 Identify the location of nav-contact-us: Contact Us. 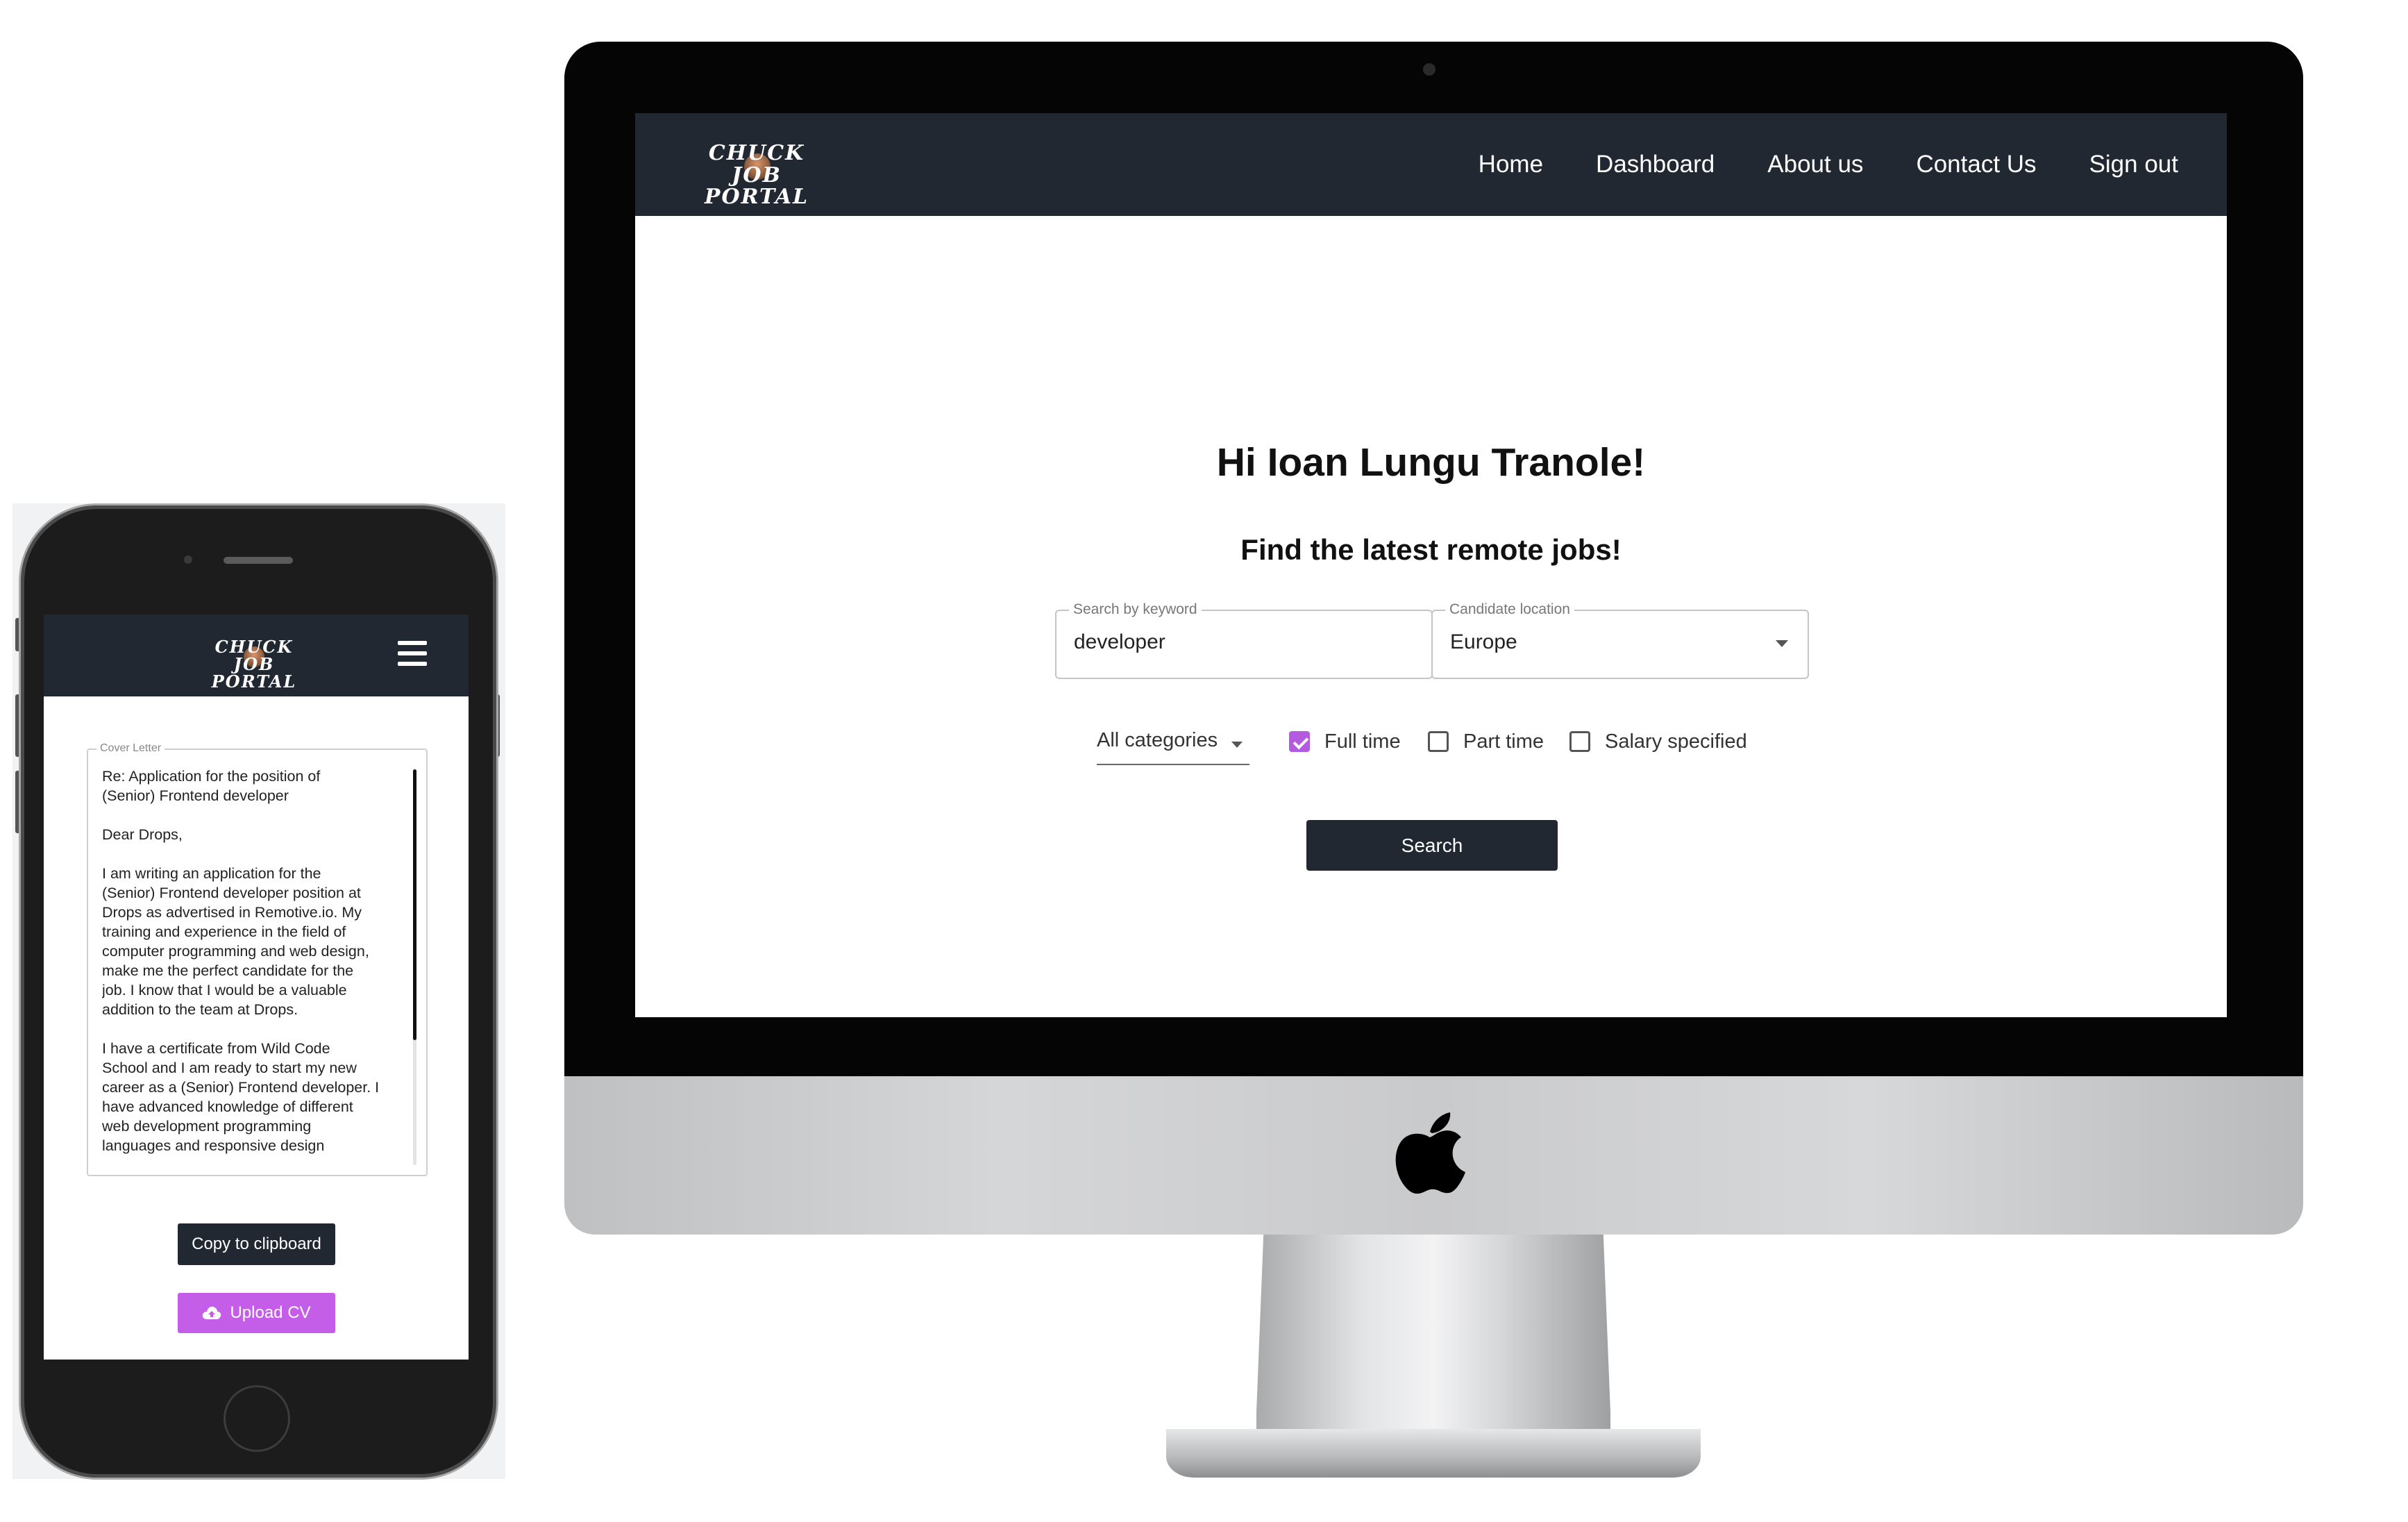
(1976, 164).